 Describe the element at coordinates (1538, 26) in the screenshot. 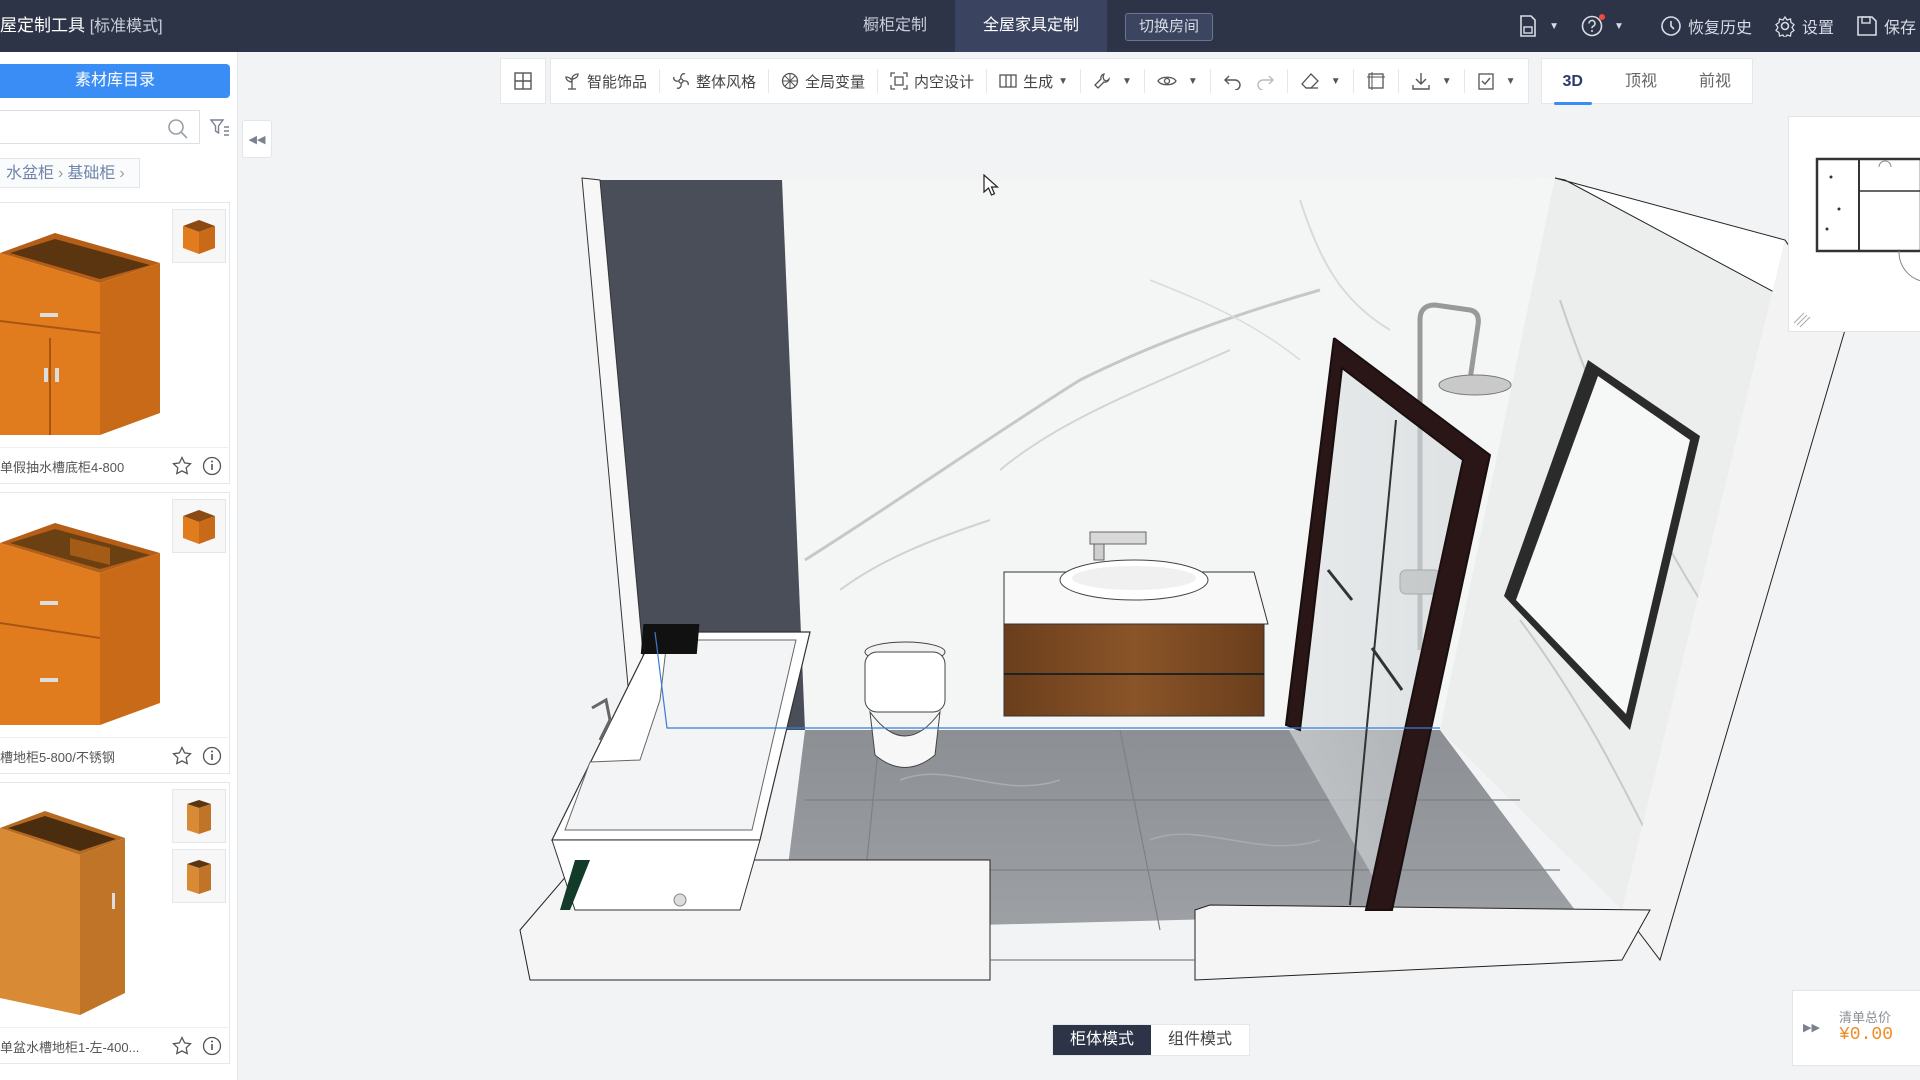

I see `file-menu-button: ▼` at that location.